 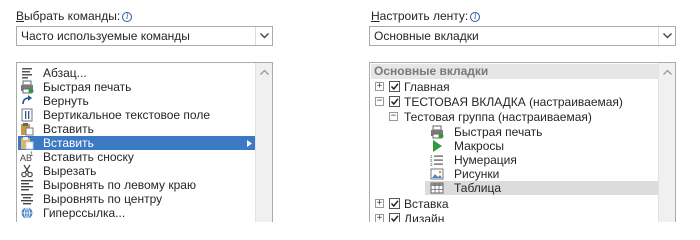 What do you see at coordinates (32, 155) in the screenshot?
I see `svg-text: 1` at bounding box center [32, 155].